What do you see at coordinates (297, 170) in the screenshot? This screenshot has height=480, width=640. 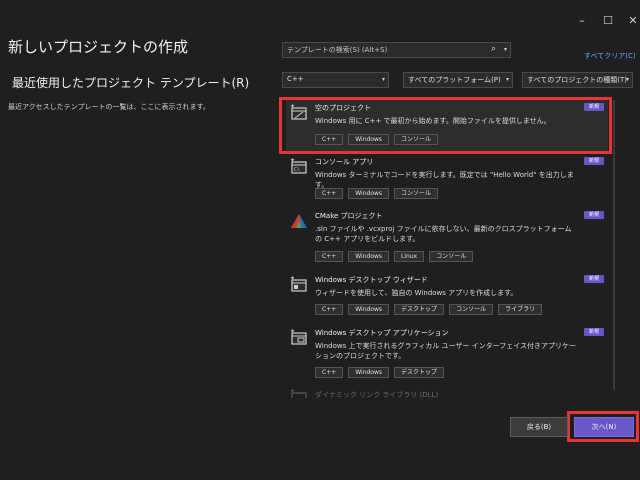 I see `svg-text: C\` at bounding box center [297, 170].